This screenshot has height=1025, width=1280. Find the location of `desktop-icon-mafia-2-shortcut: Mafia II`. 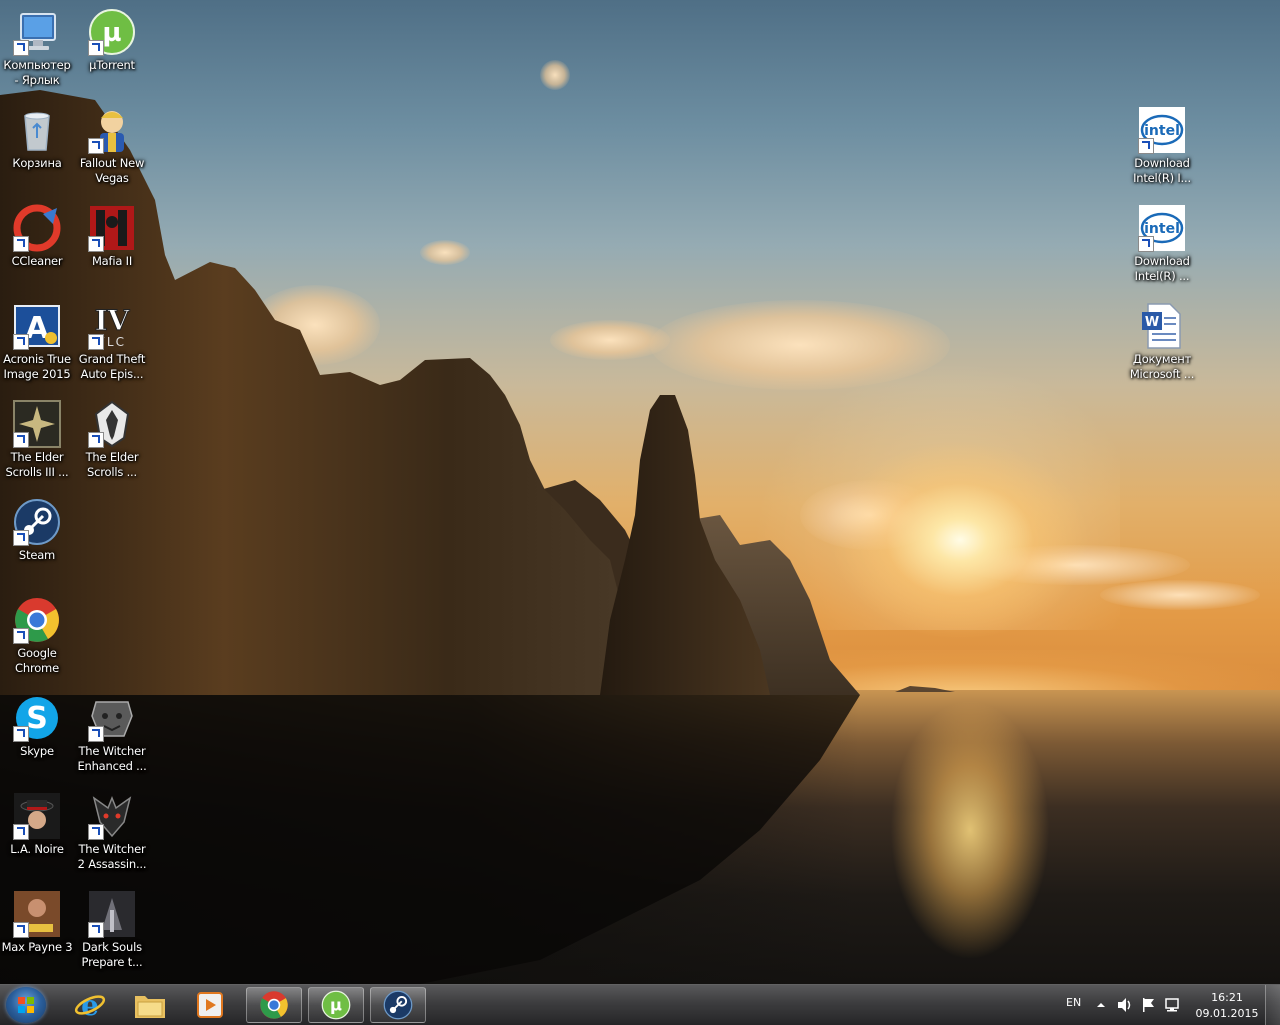

desktop-icon-mafia-2-shortcut: Mafia II is located at coordinates (112, 245).